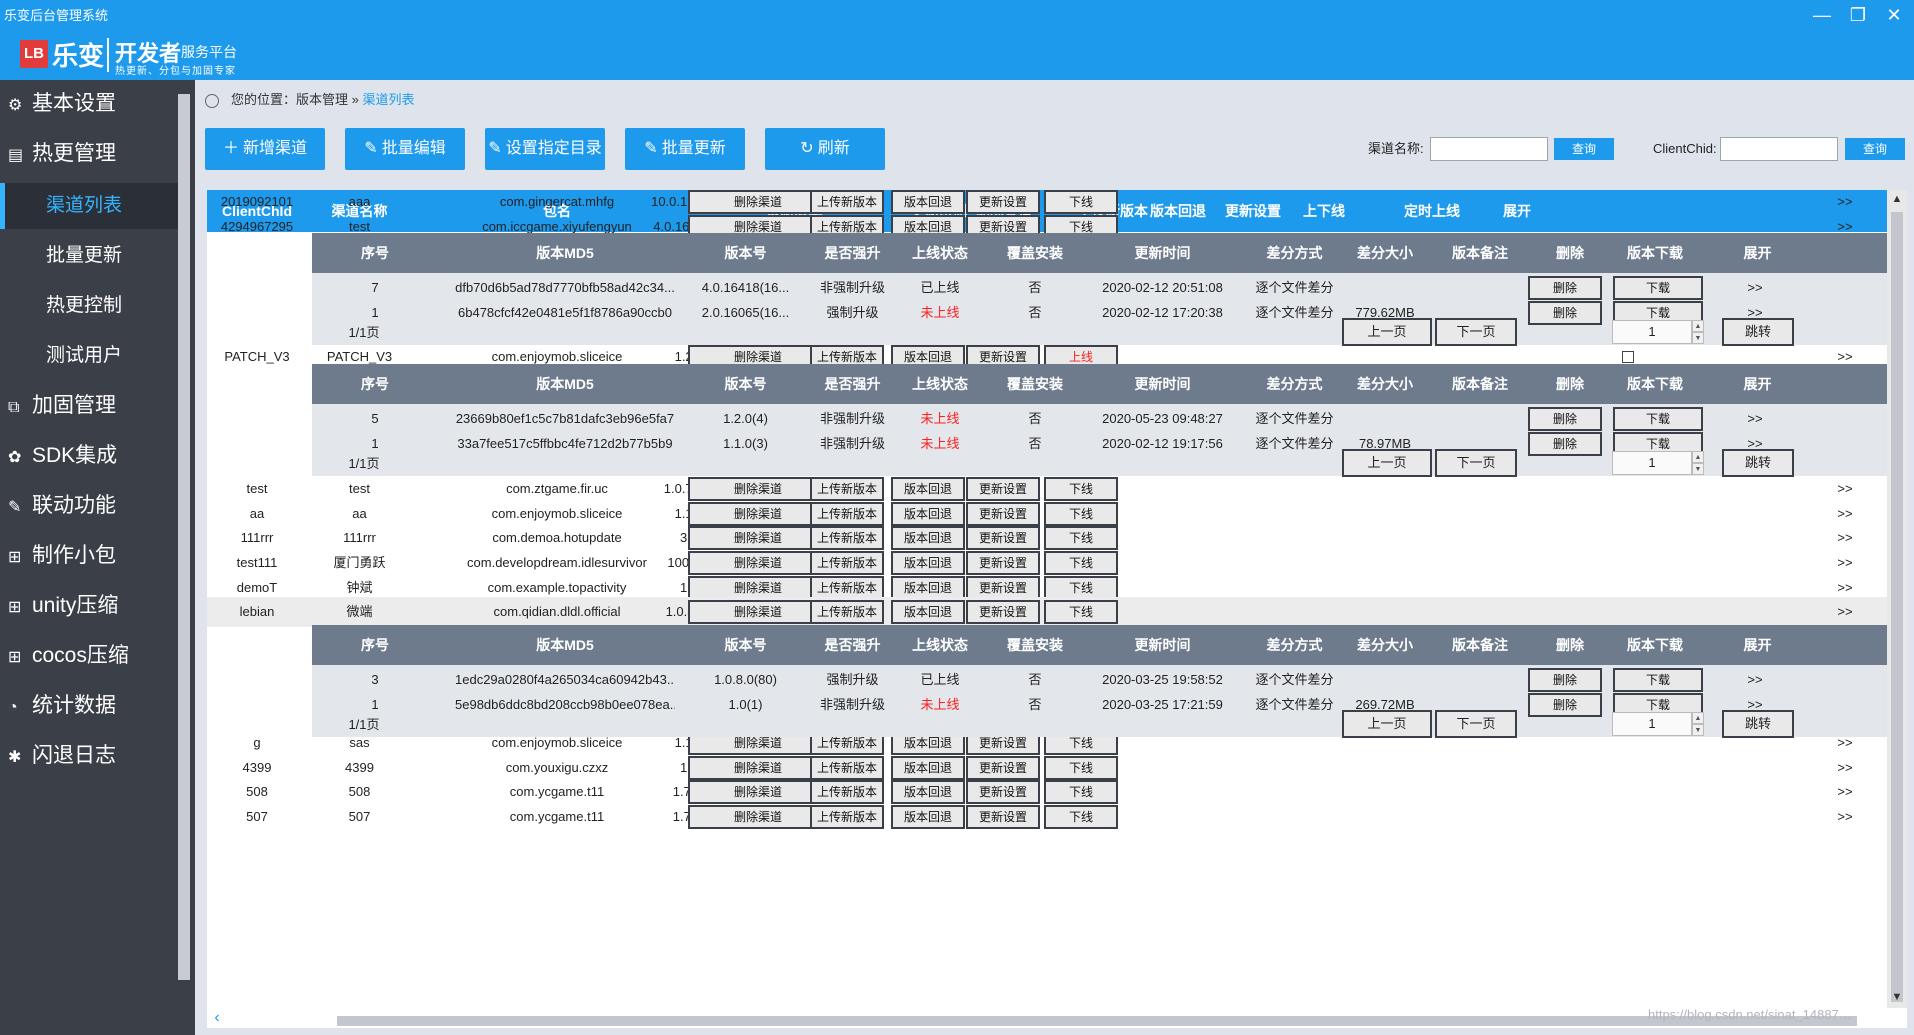 The width and height of the screenshot is (1914, 1035). Describe the element at coordinates (1489, 149) in the screenshot. I see `channel-name-input` at that location.